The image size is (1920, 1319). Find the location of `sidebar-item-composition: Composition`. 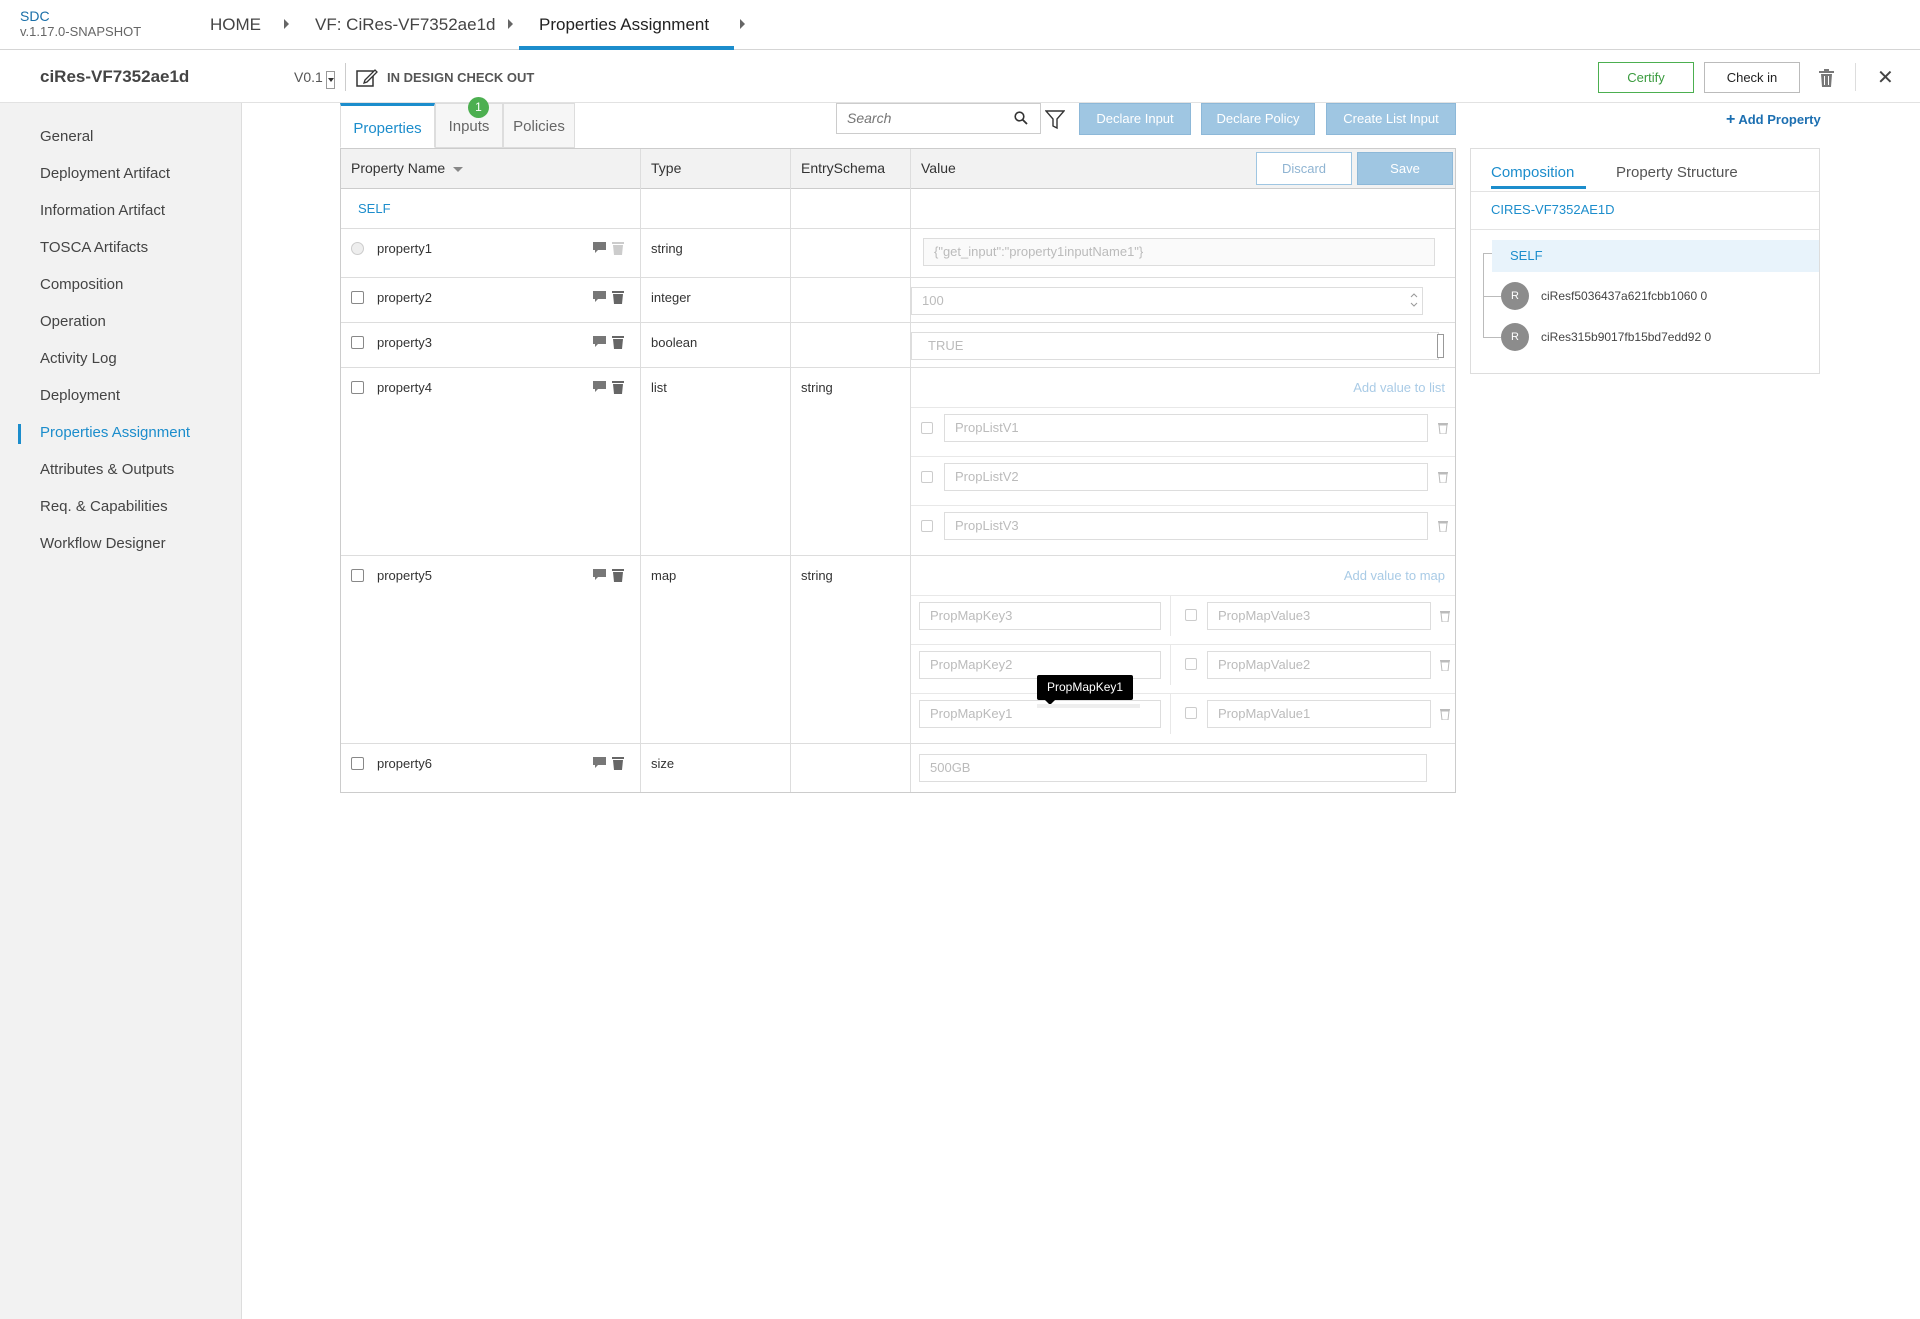

sidebar-item-composition: Composition is located at coordinates (81, 284).